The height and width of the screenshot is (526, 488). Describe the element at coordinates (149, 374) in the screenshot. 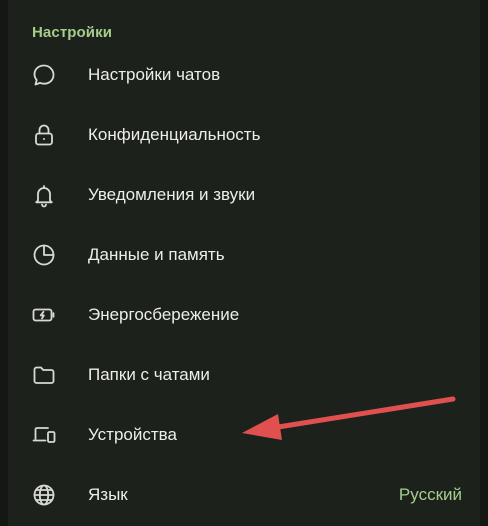

I see `settings-item-label: Папки с чатами` at that location.